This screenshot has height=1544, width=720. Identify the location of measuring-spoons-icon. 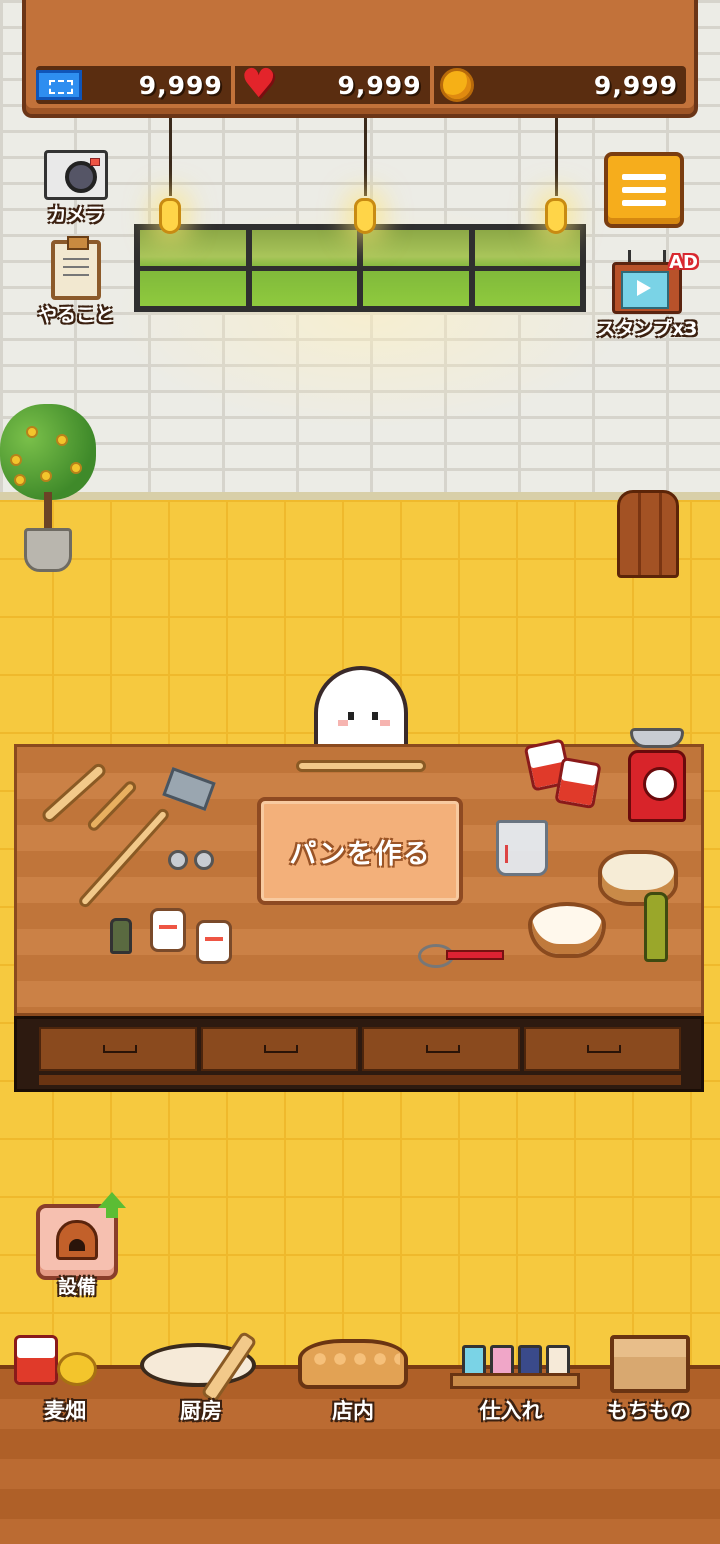
(195, 857).